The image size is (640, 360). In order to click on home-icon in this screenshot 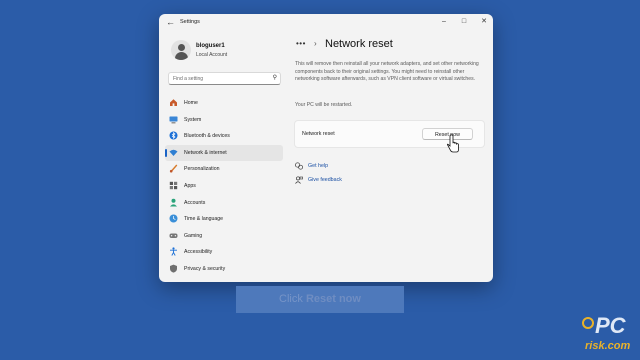, I will do `click(173, 102)`.